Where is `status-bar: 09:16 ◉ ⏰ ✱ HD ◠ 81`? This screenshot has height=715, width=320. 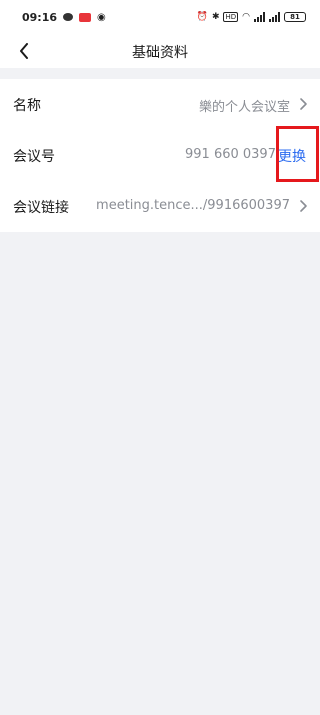 status-bar: 09:16 ◉ ⏰ ✱ HD ◠ 81 is located at coordinates (160, 17).